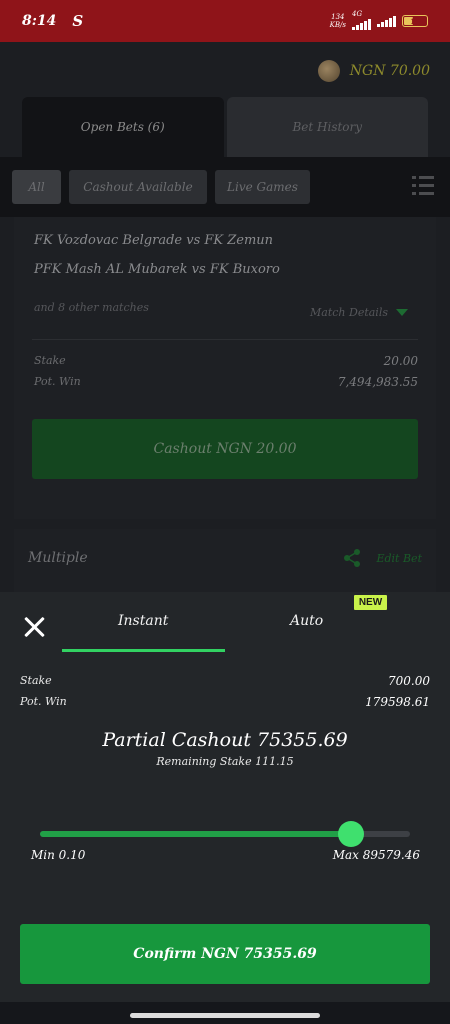  Describe the element at coordinates (154, 240) in the screenshot. I see `match-row: FK Vozdovac Belgrade vs FK Zemun` at that location.